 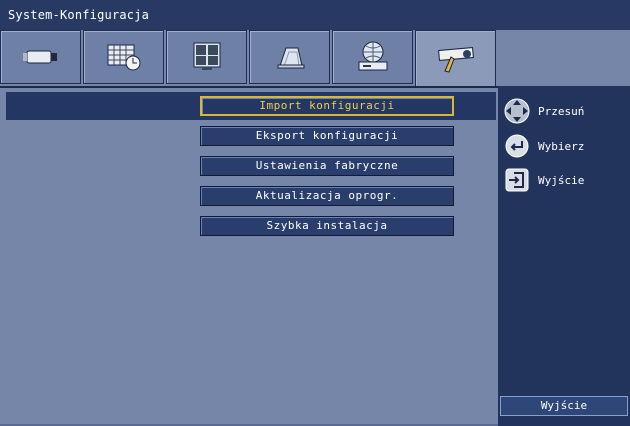 I want to click on menu-item-import-config: Import konfiguracji, so click(x=327, y=106).